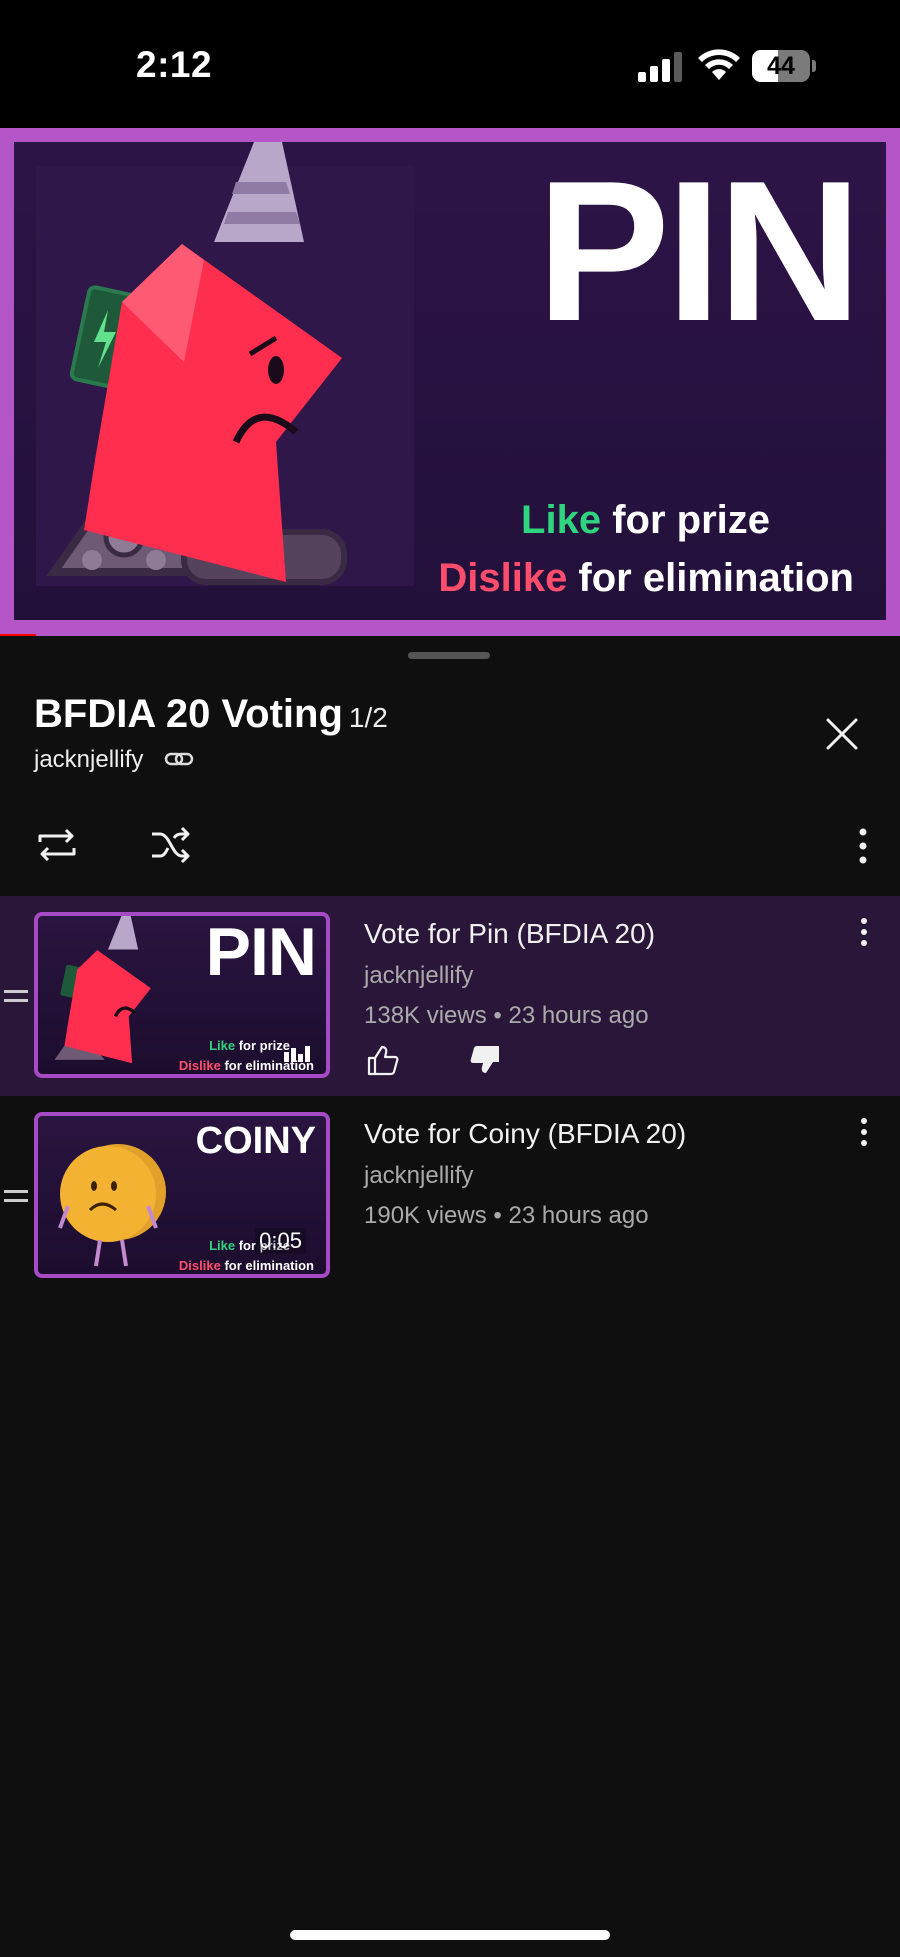  I want to click on hero-dislike-word: Dislike, so click(503, 578).